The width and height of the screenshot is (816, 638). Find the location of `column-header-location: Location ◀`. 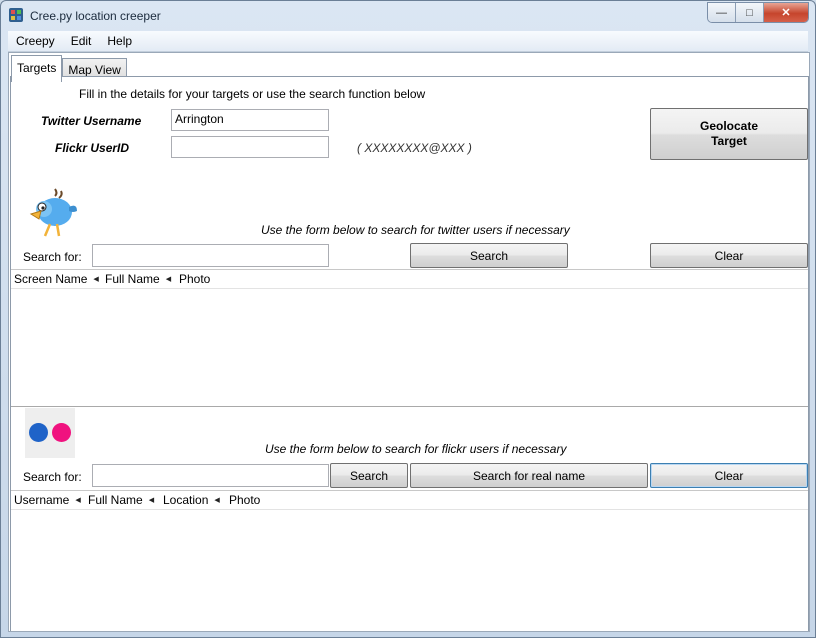

column-header-location: Location ◀ is located at coordinates (193, 500).